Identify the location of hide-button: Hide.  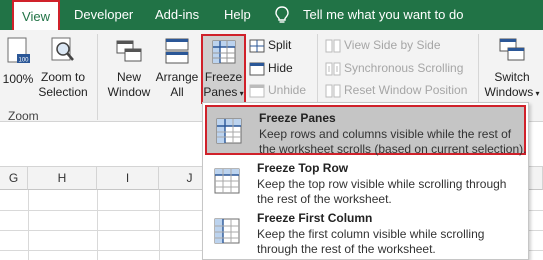
(271, 68).